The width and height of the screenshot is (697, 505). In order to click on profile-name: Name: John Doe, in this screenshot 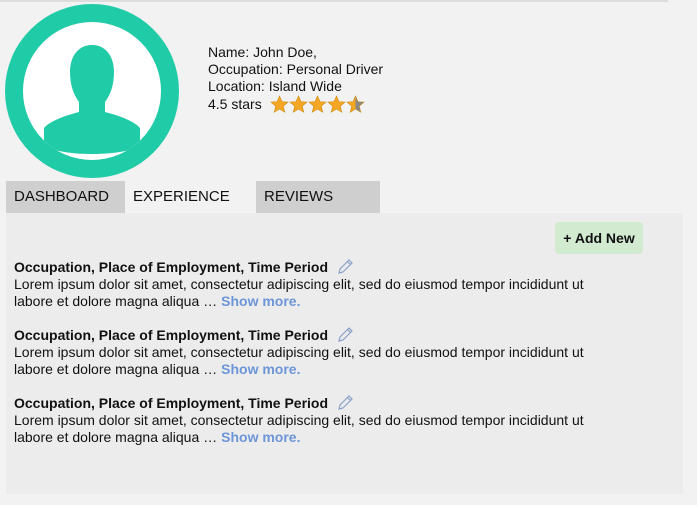, I will do `click(262, 52)`.